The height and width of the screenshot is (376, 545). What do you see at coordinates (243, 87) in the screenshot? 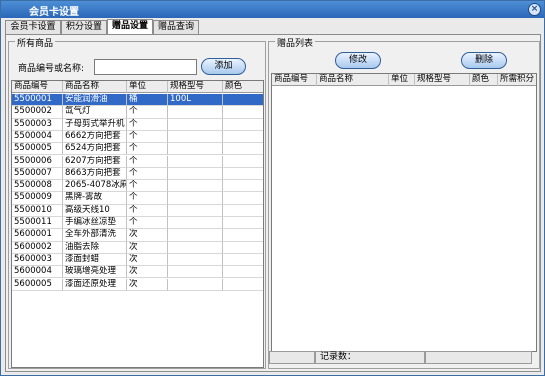
I see `col-header-color: 颜色` at bounding box center [243, 87].